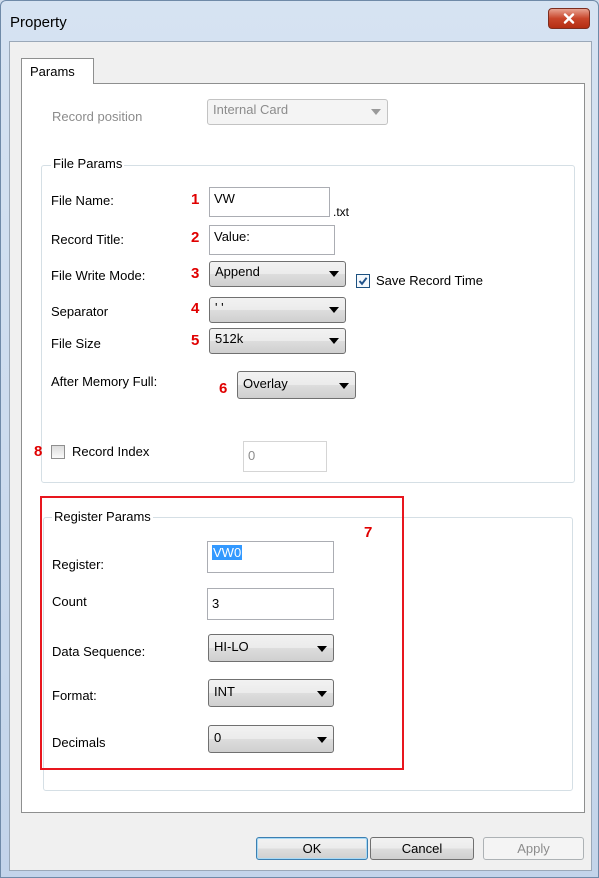  What do you see at coordinates (38, 22) in the screenshot?
I see `window-title: Property` at bounding box center [38, 22].